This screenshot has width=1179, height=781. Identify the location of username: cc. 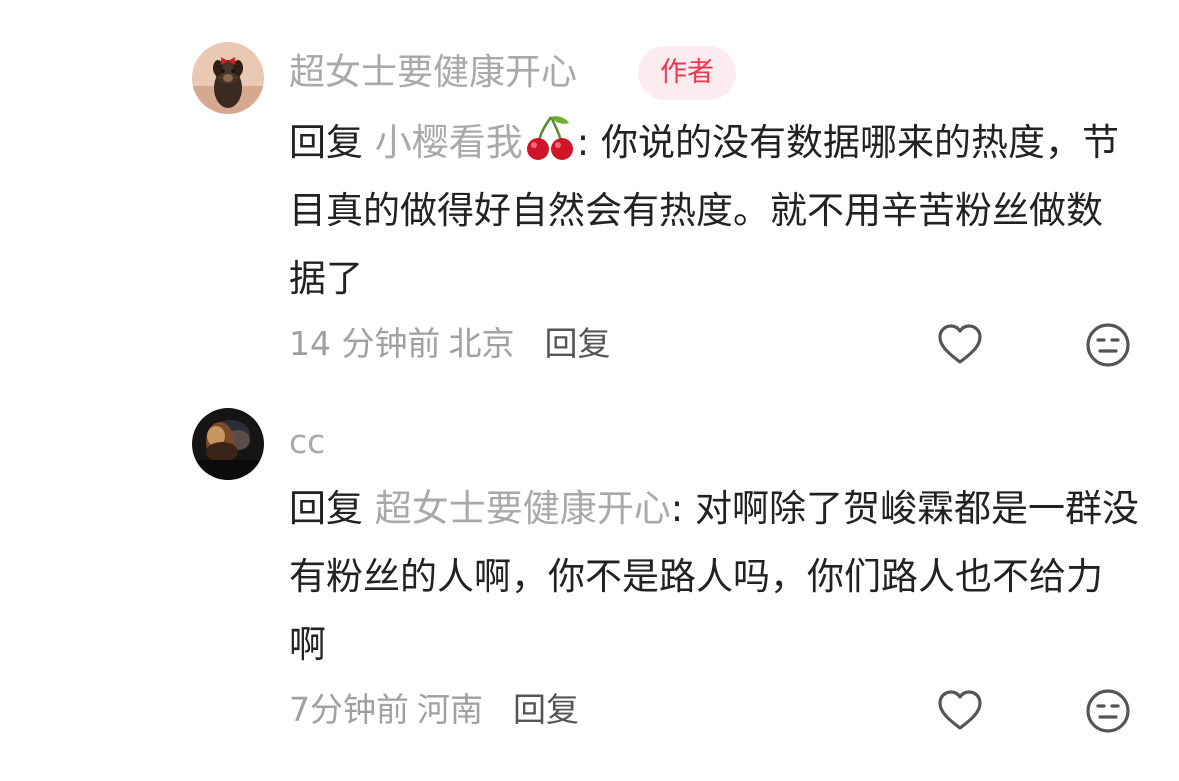
(307, 442).